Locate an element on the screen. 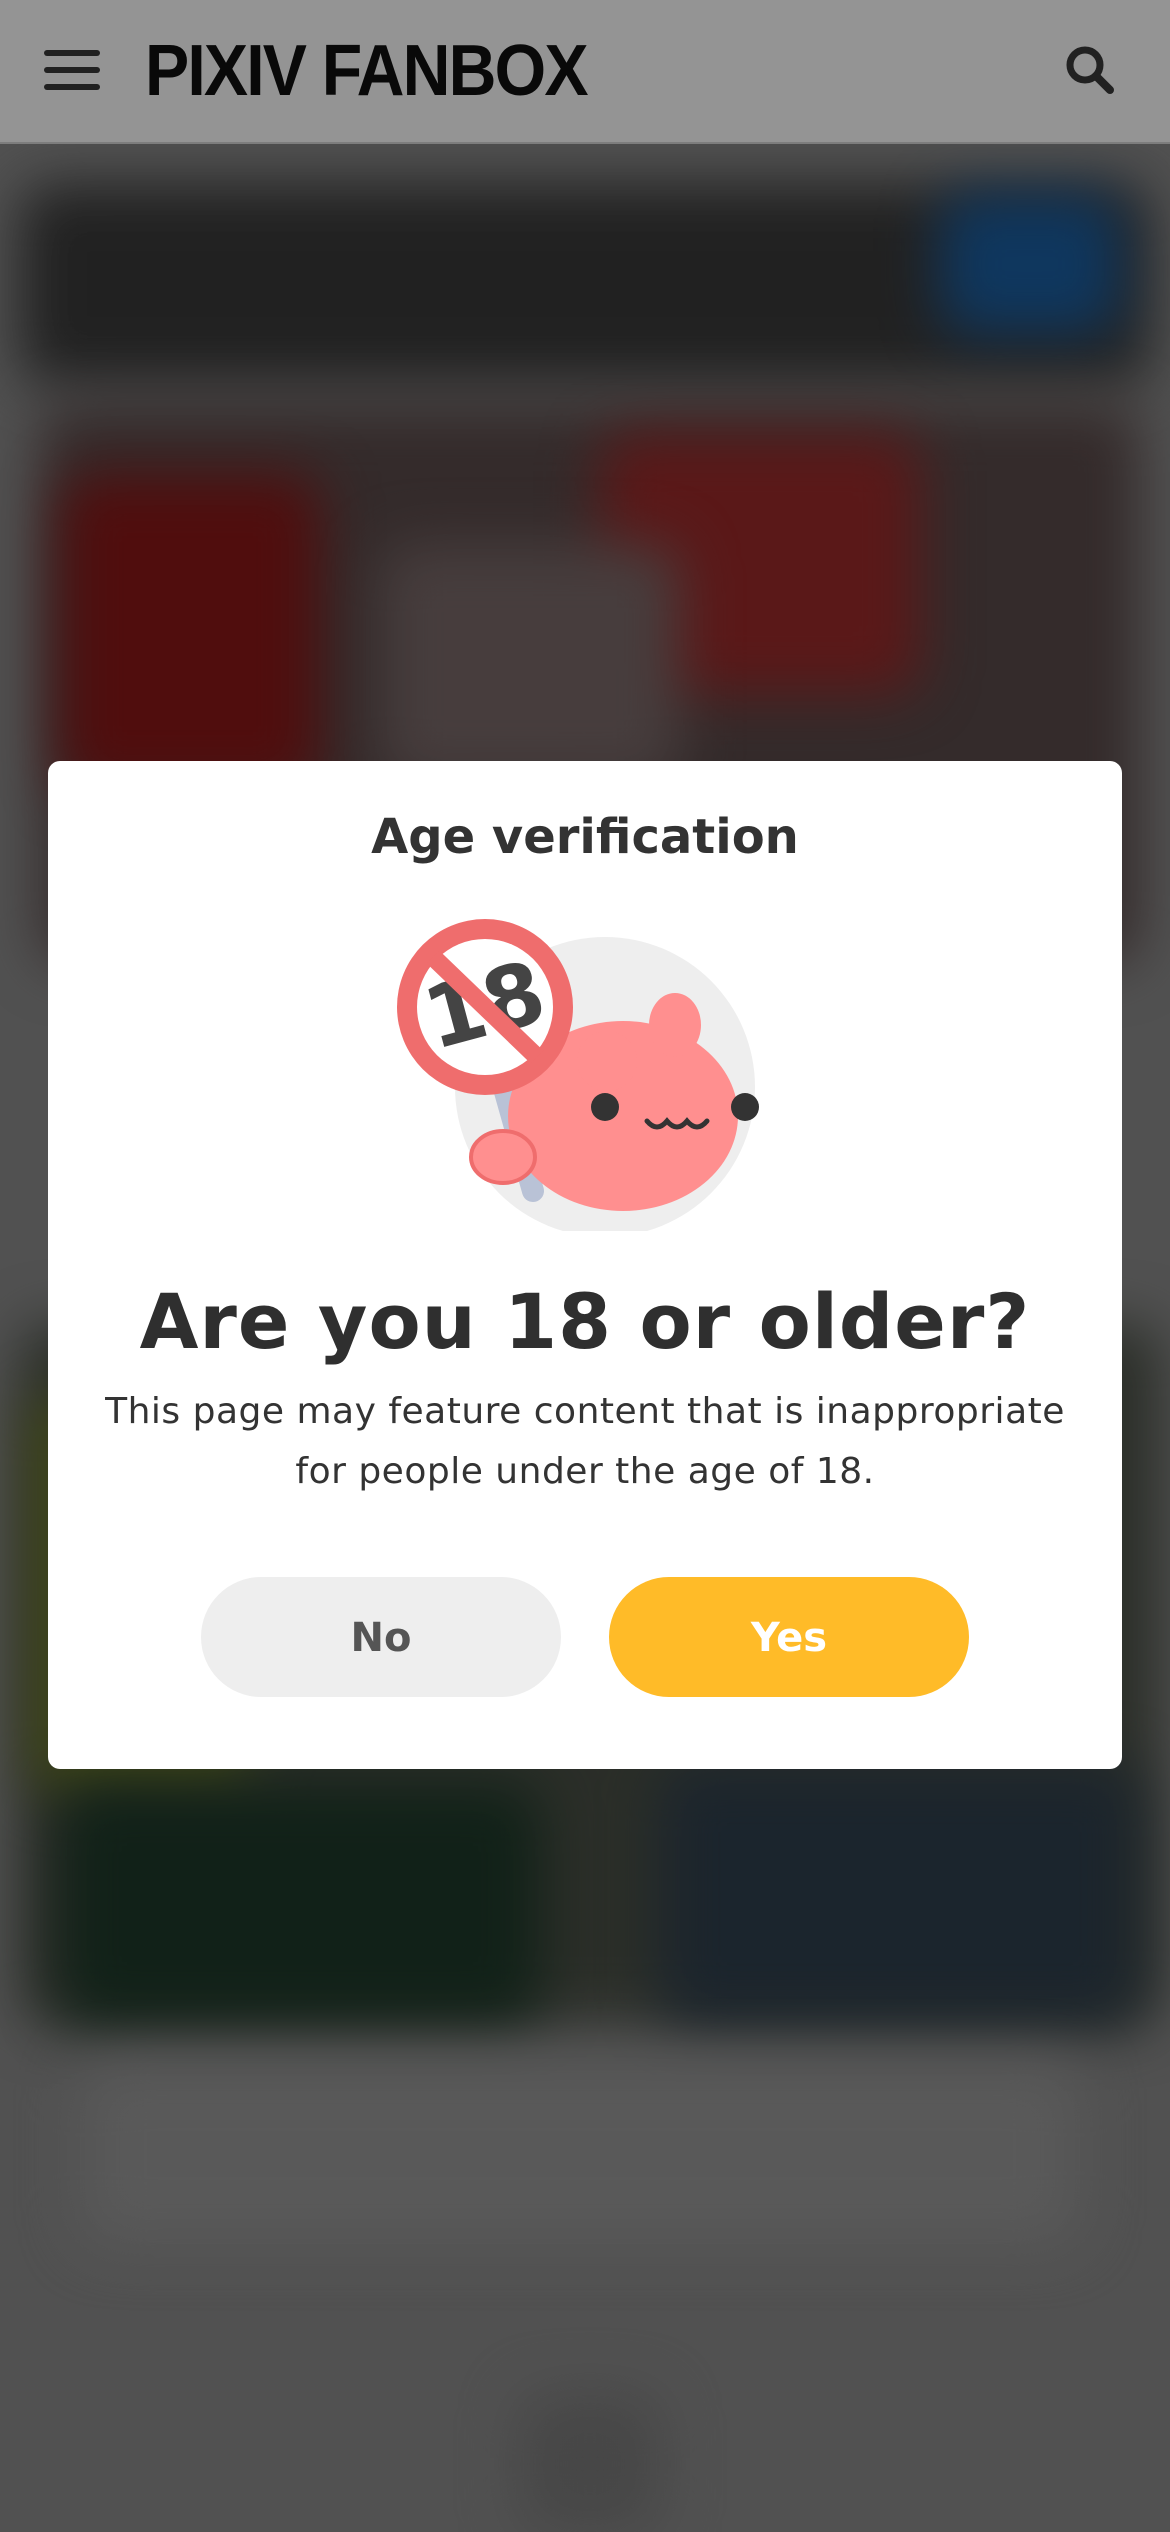 Image resolution: width=1170 pixels, height=2532 pixels. dialog-title: Age verification is located at coordinates (585, 837).